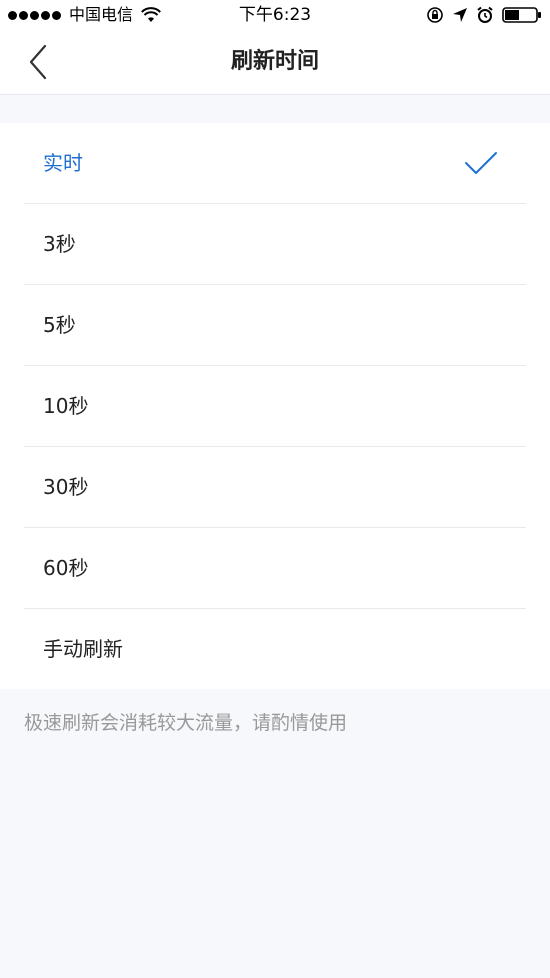  I want to click on option-manual-refresh: 手动刷新, so click(275, 649).